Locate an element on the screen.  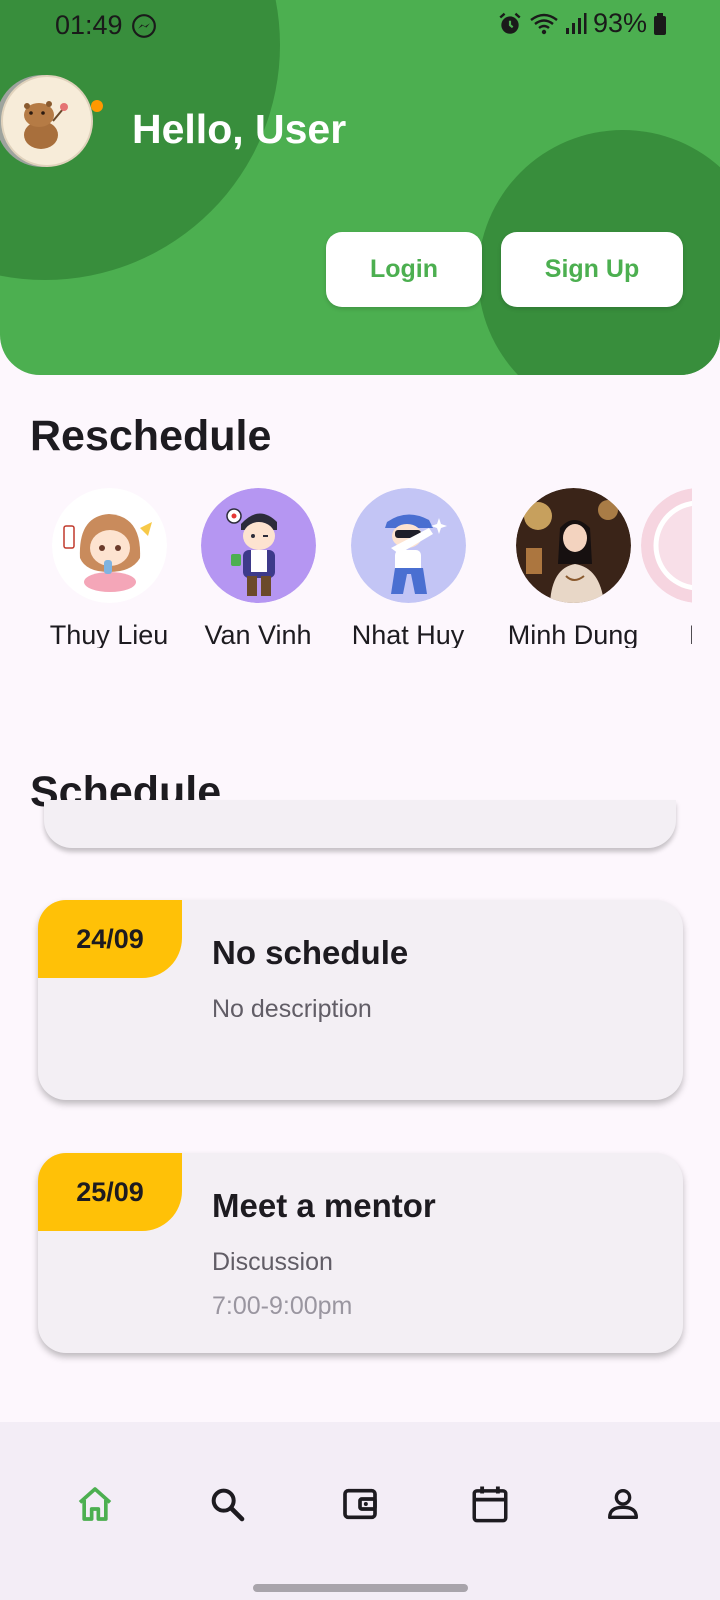
wallet-icon is located at coordinates (360, 1504).